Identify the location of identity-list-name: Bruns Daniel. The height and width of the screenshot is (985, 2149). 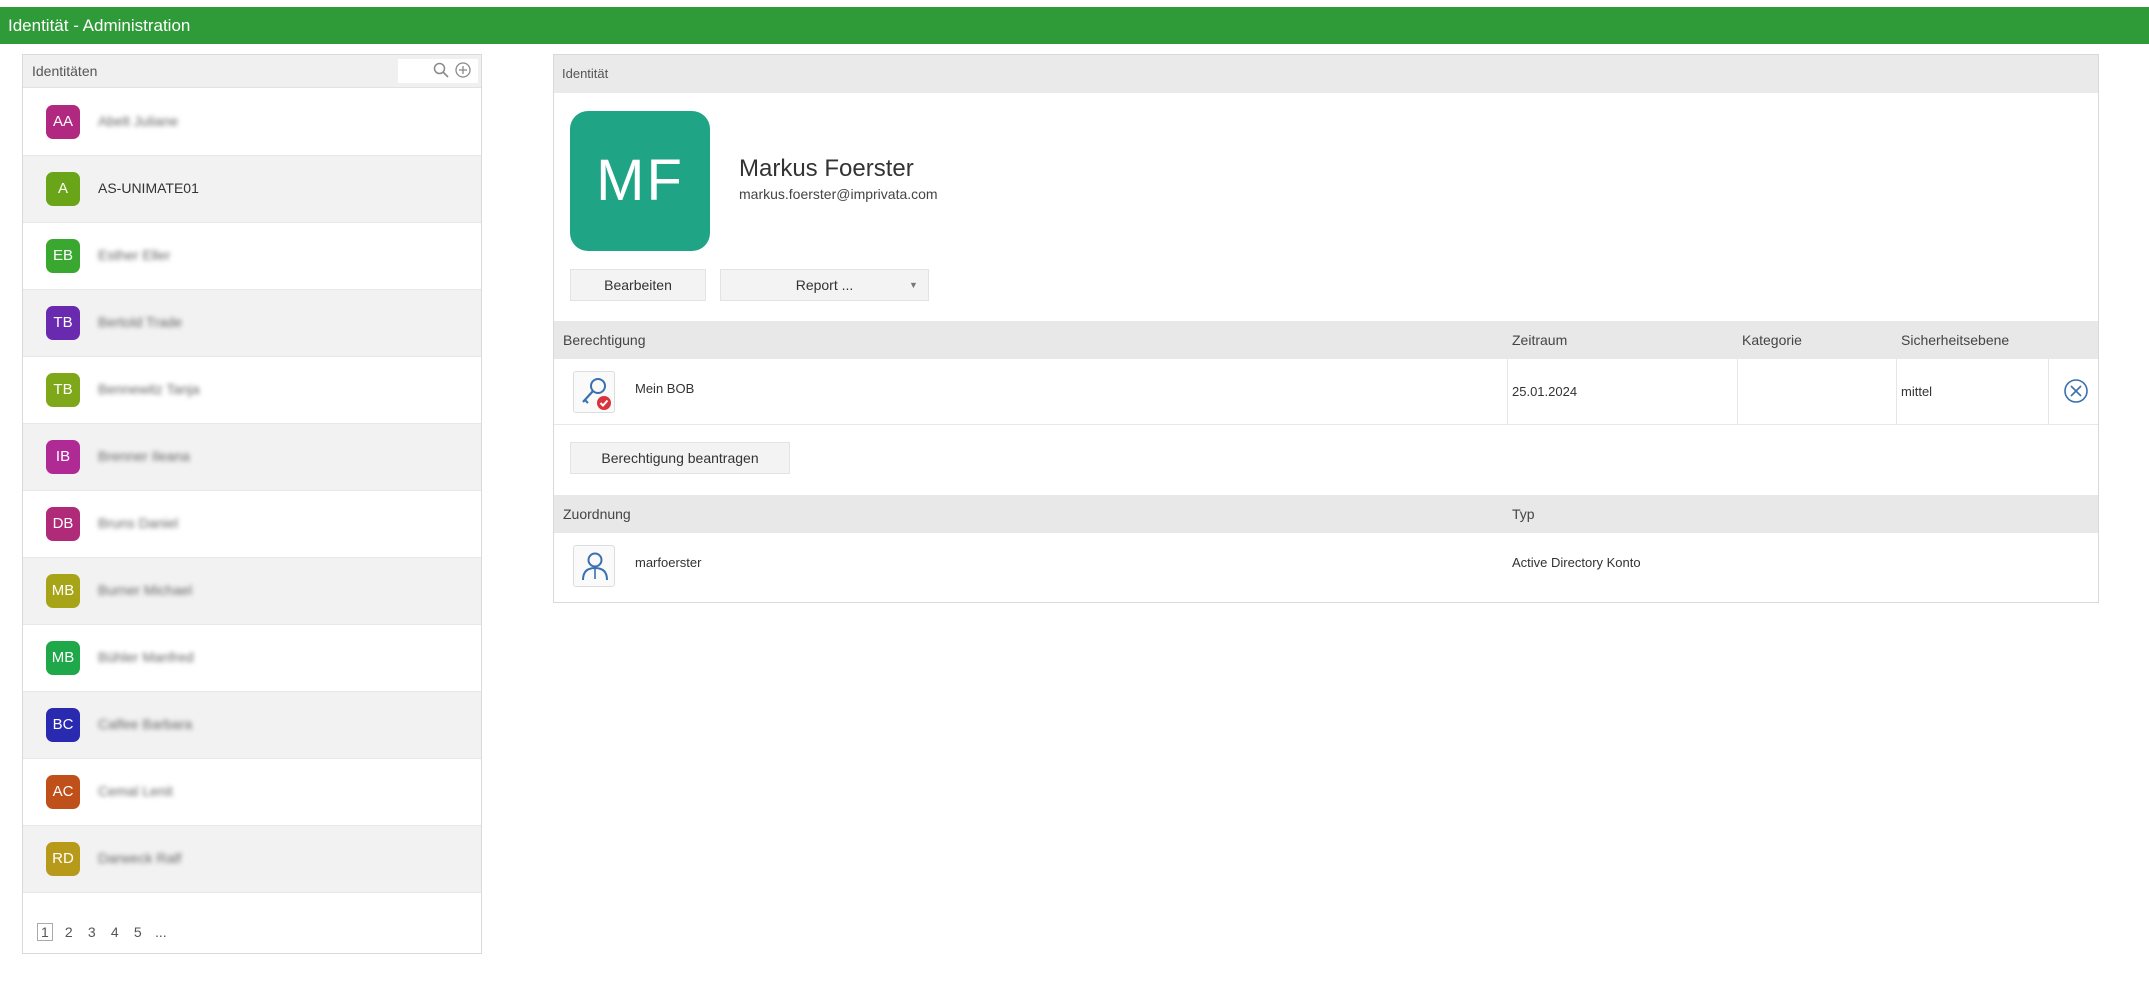
(138, 523).